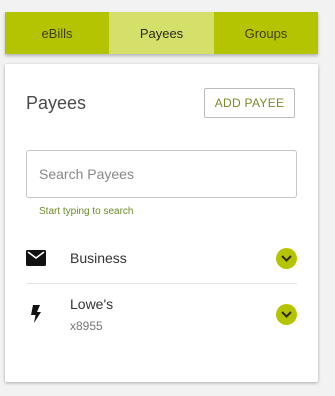  Describe the element at coordinates (86, 325) in the screenshot. I see `payee-account: x8955` at that location.